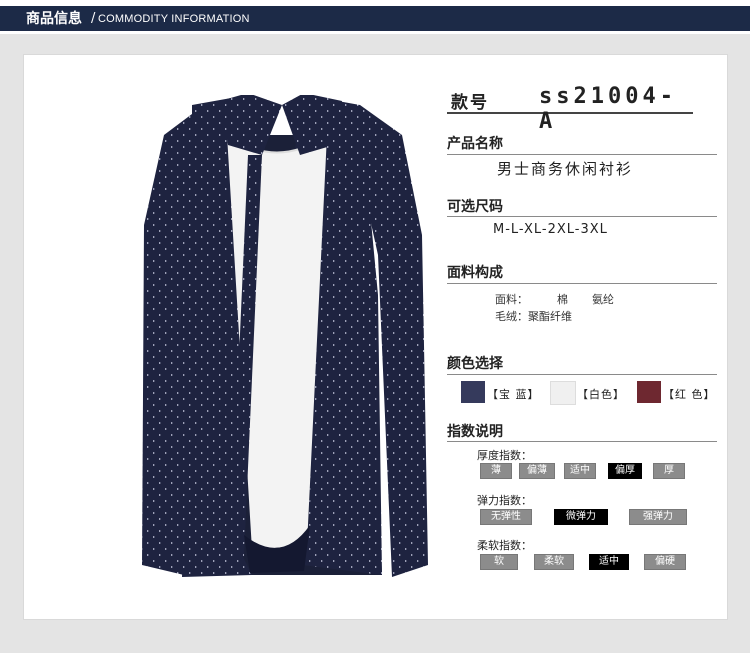  I want to click on fabric-value-spandex: 氨纶, so click(603, 299).